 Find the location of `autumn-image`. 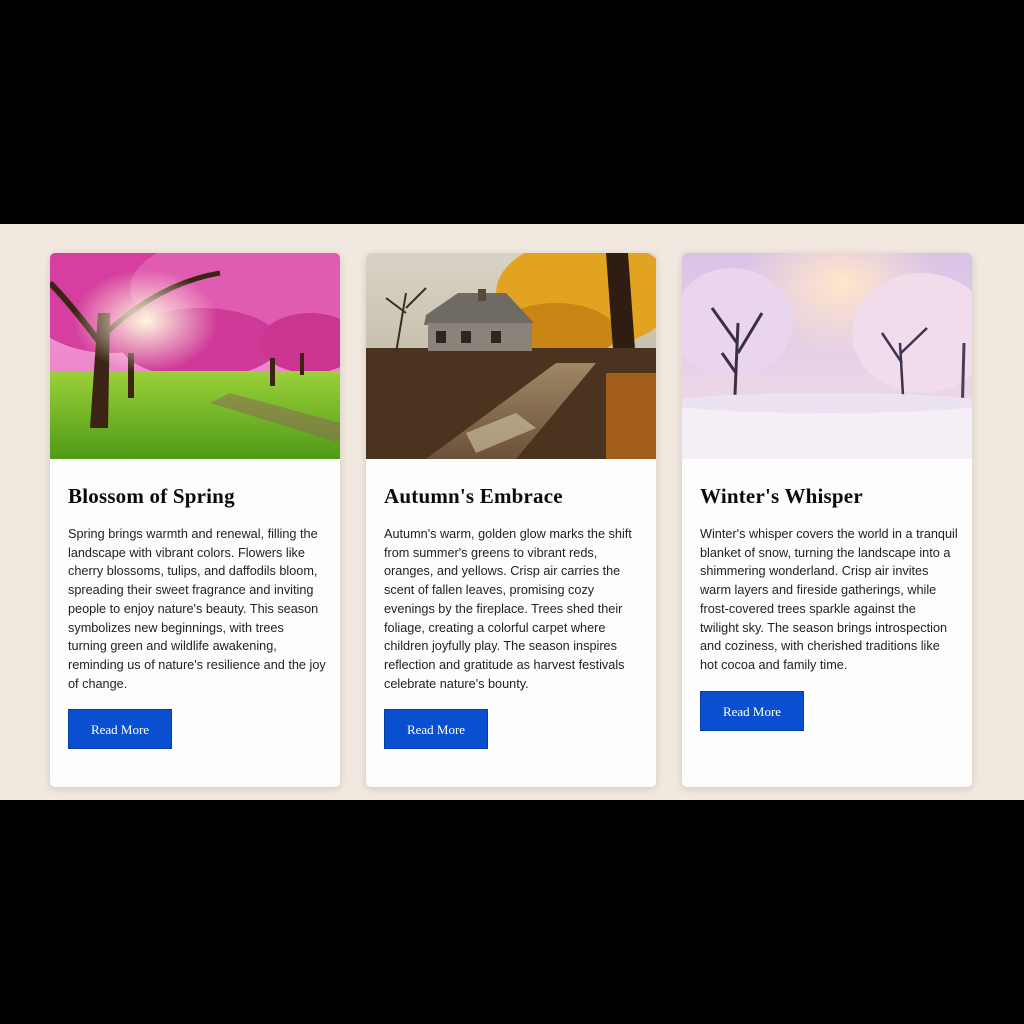

autumn-image is located at coordinates (511, 356).